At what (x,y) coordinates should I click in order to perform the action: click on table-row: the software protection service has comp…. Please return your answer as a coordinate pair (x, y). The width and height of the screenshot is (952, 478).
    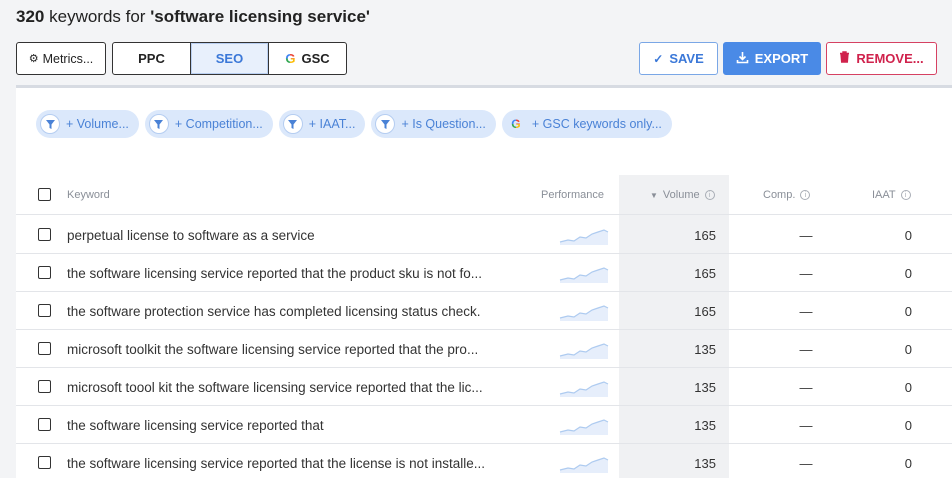
    Looking at the image, I should click on (484, 311).